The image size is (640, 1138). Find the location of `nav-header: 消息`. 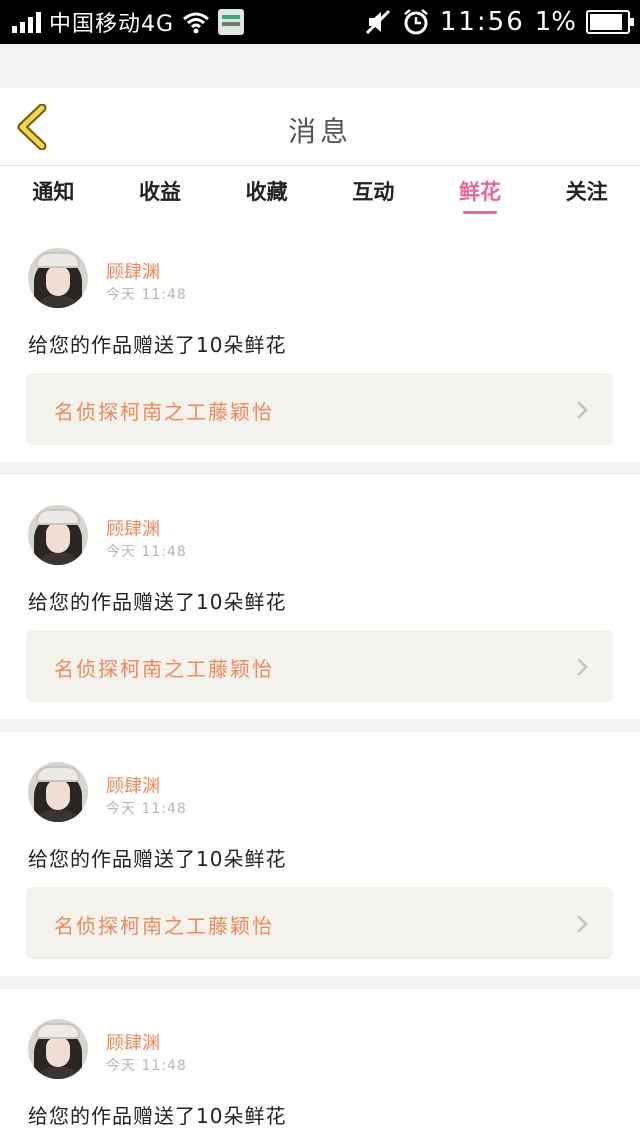

nav-header: 消息 is located at coordinates (320, 127).